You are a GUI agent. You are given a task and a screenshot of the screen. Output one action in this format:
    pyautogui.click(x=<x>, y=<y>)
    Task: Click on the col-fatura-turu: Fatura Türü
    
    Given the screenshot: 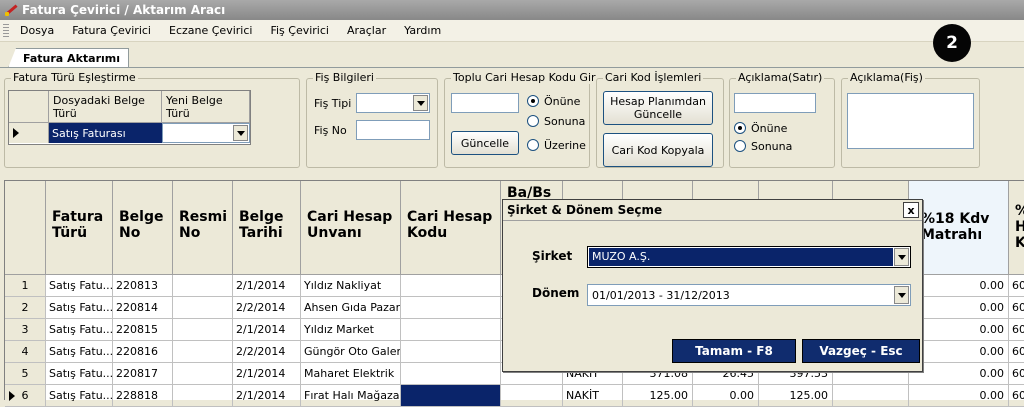 What is the action you would take?
    pyautogui.click(x=79, y=228)
    